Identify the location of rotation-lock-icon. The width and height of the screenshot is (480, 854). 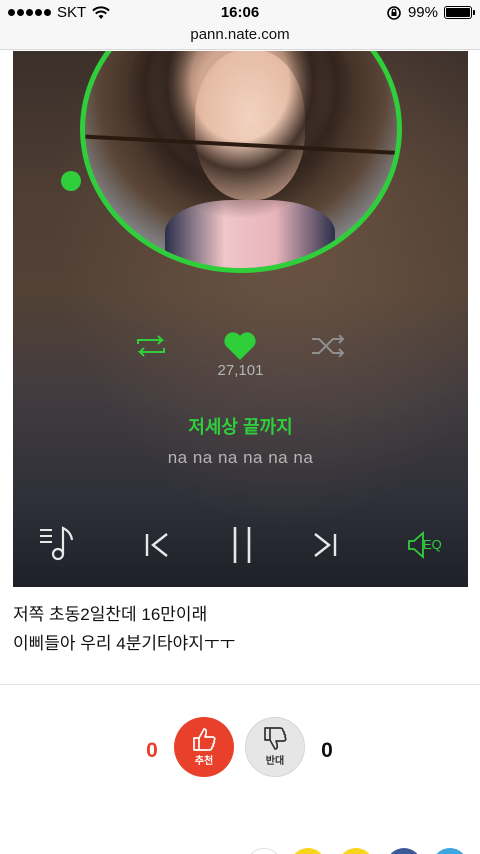
(394, 12).